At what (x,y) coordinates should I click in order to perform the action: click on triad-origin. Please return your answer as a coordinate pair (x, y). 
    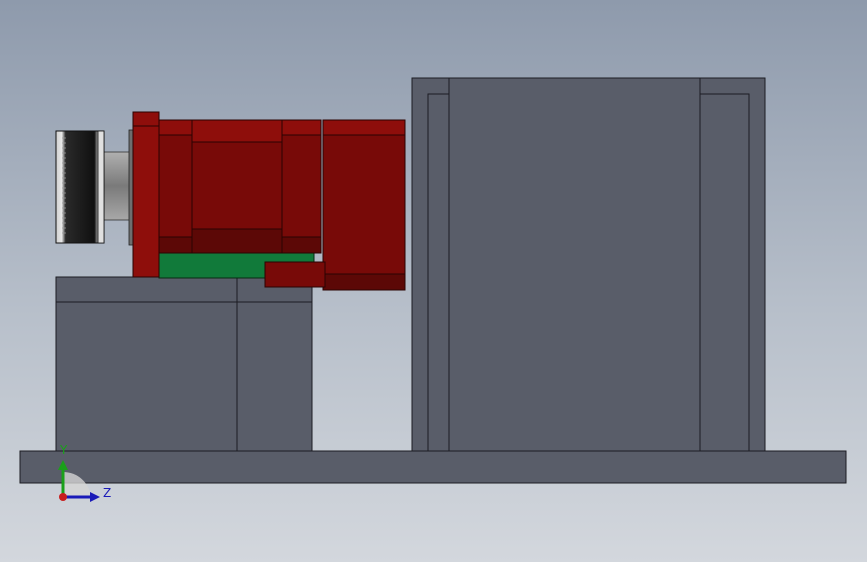
    Looking at the image, I should click on (63, 497).